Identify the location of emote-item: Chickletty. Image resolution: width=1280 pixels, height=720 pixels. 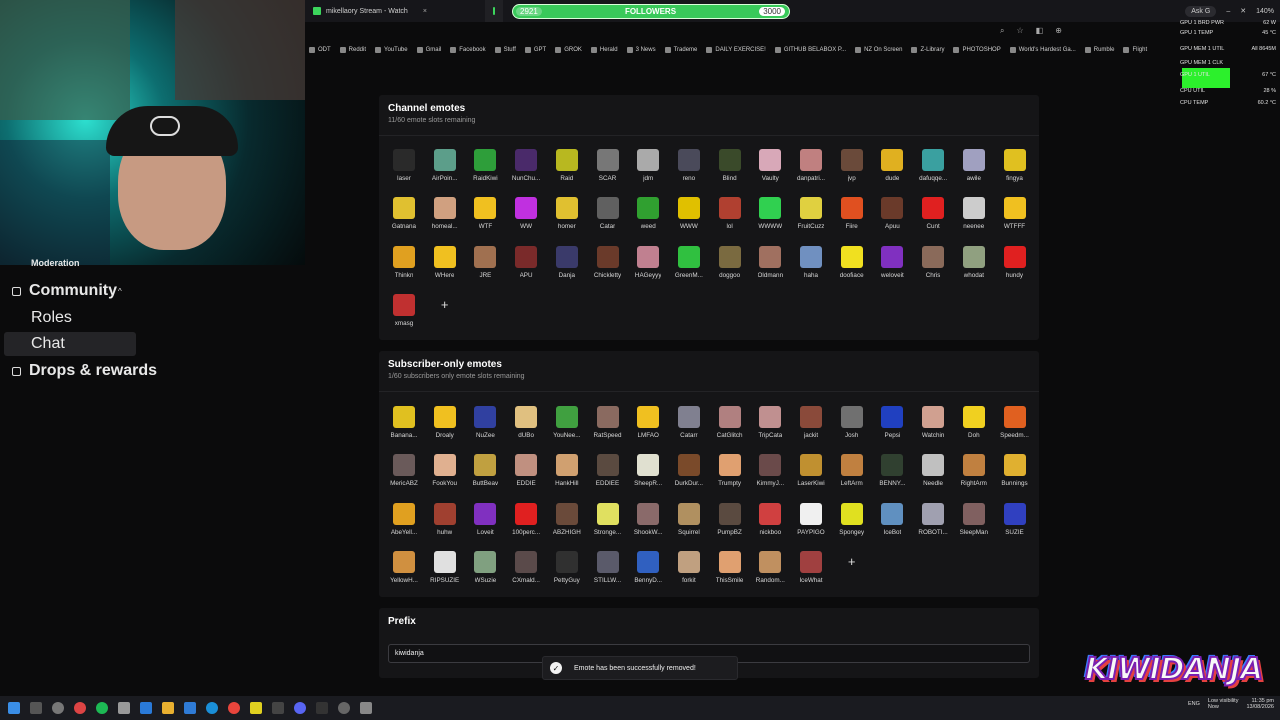
(608, 269).